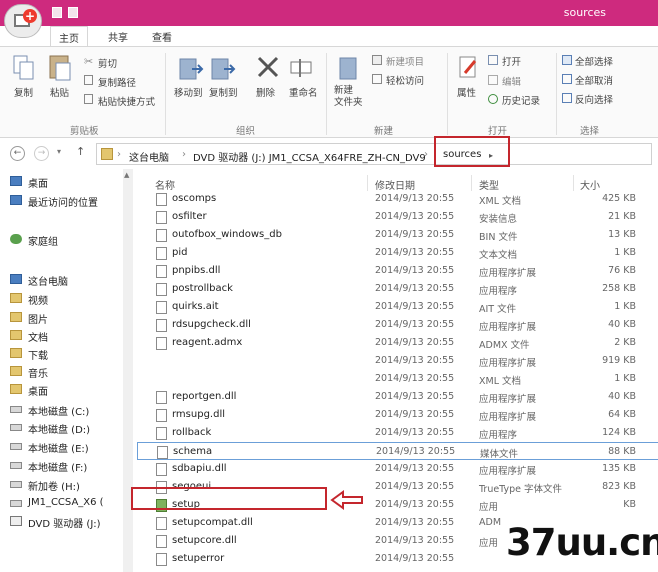 The width and height of the screenshot is (658, 572). I want to click on nav-item: JM1_CCSA_X6 (, so click(66, 502).